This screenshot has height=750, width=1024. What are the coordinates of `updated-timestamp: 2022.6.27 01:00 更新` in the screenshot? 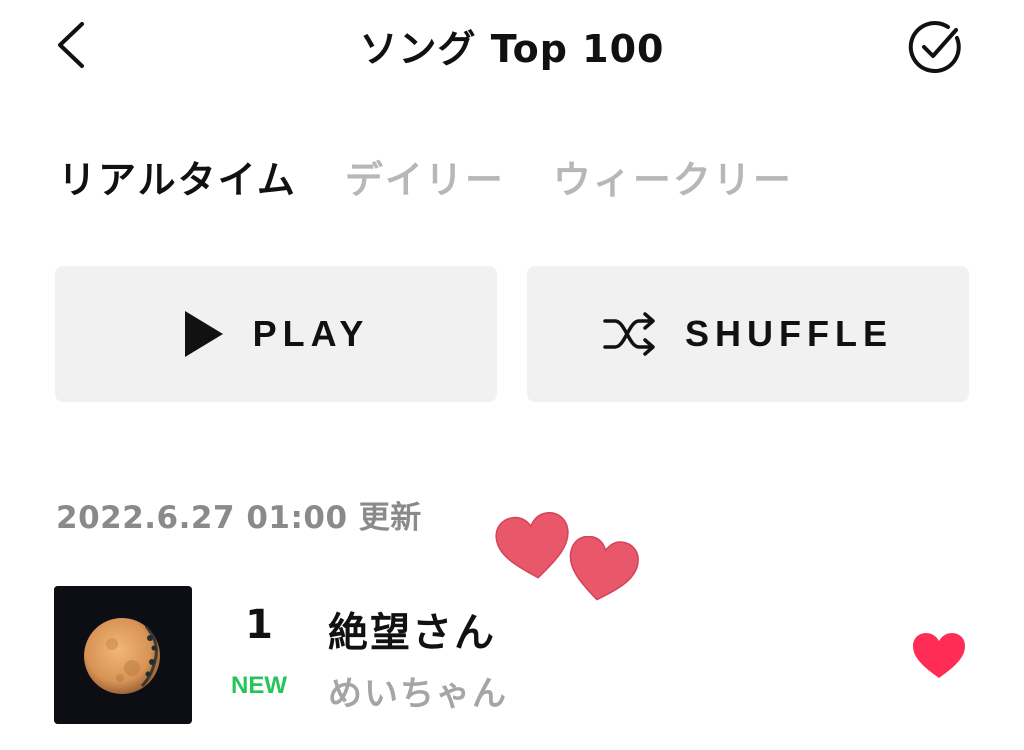 It's located at (239, 518).